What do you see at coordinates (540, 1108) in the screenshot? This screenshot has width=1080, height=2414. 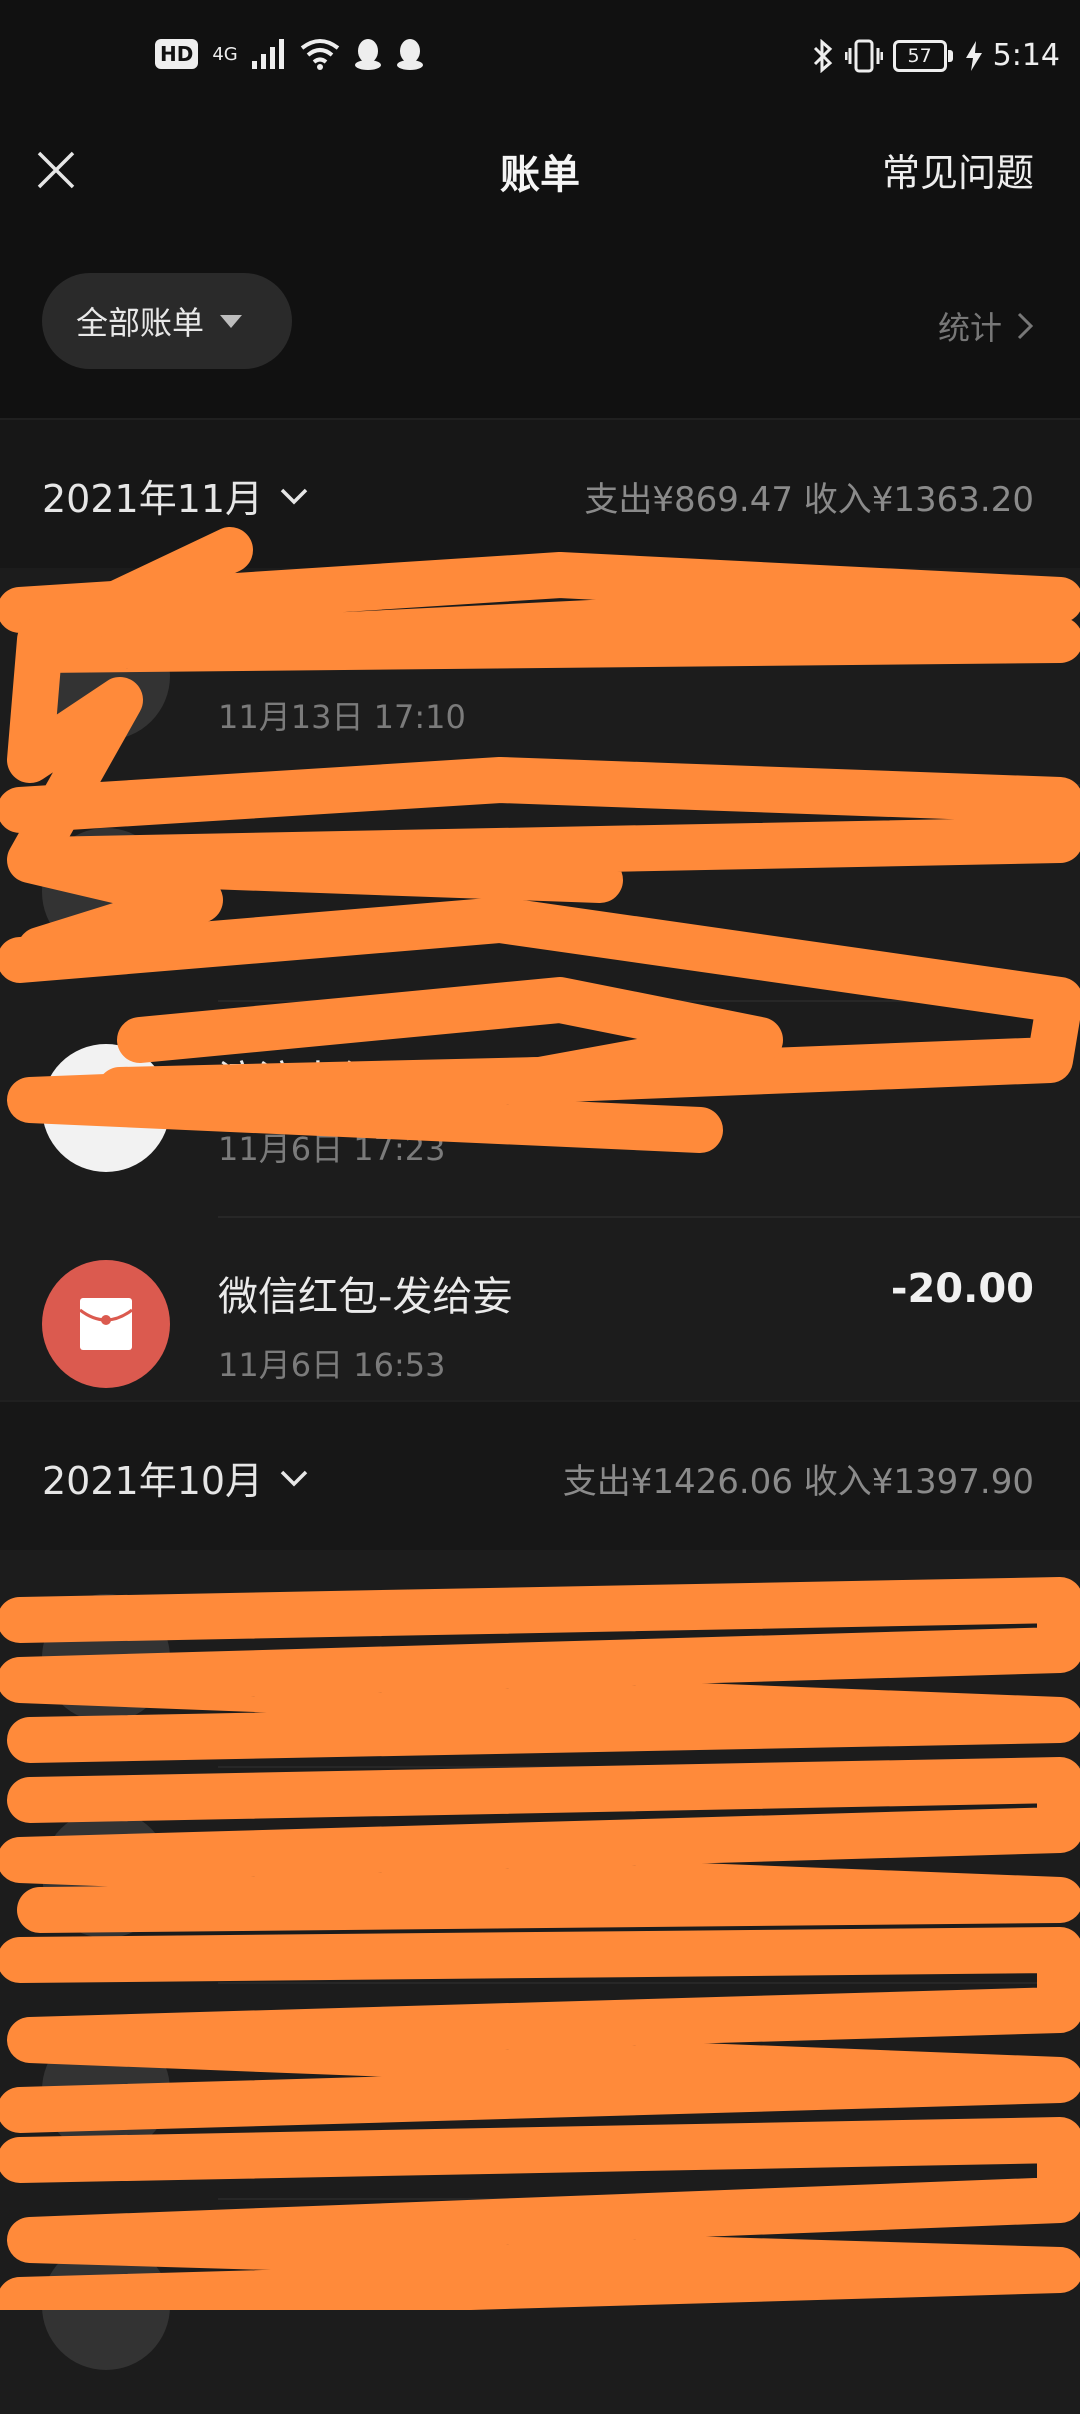 I see `transaction-row: 滴滴出行 11月6日 17:23` at bounding box center [540, 1108].